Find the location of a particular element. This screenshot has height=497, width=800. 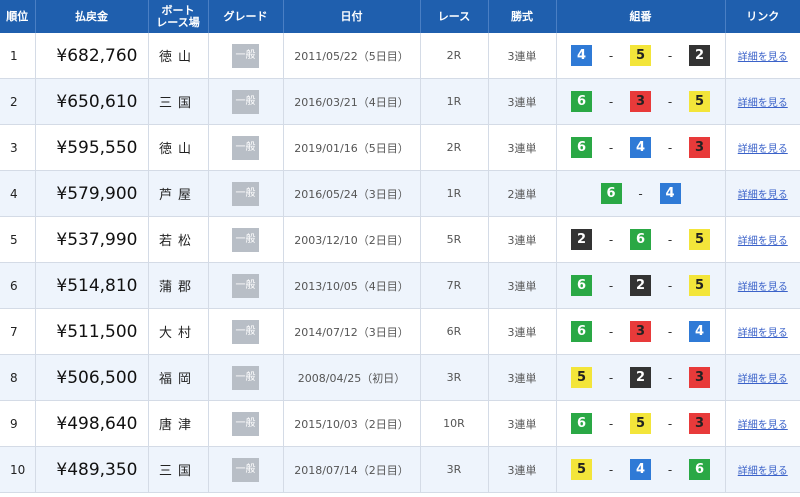

combination-cell: 6 - 2 - 5 is located at coordinates (641, 285).